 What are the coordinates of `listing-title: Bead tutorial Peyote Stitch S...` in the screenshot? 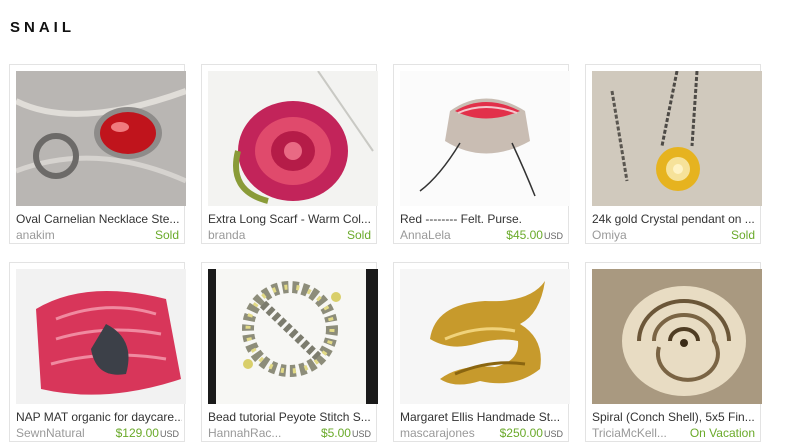 It's located at (291, 417).